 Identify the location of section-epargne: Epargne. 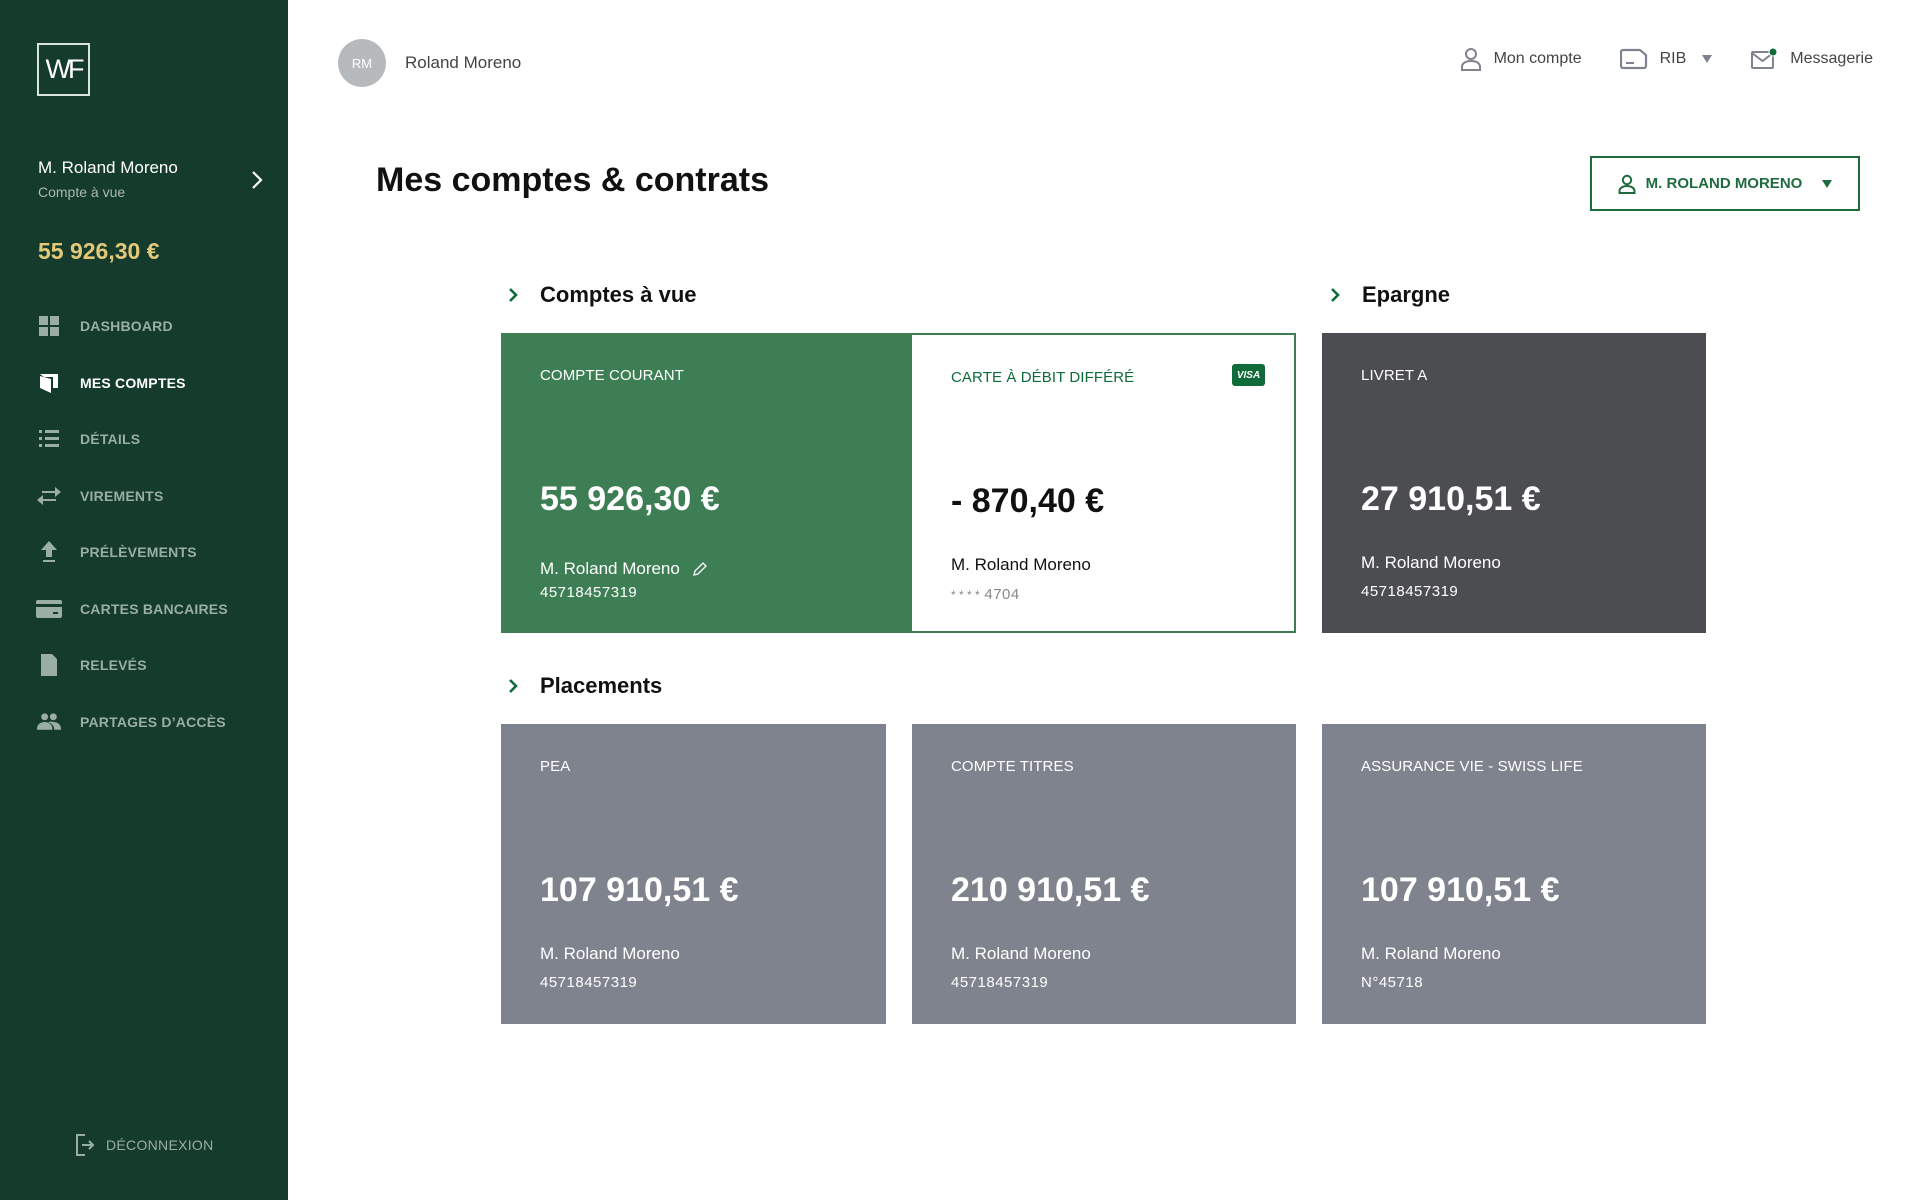
(1390, 295).